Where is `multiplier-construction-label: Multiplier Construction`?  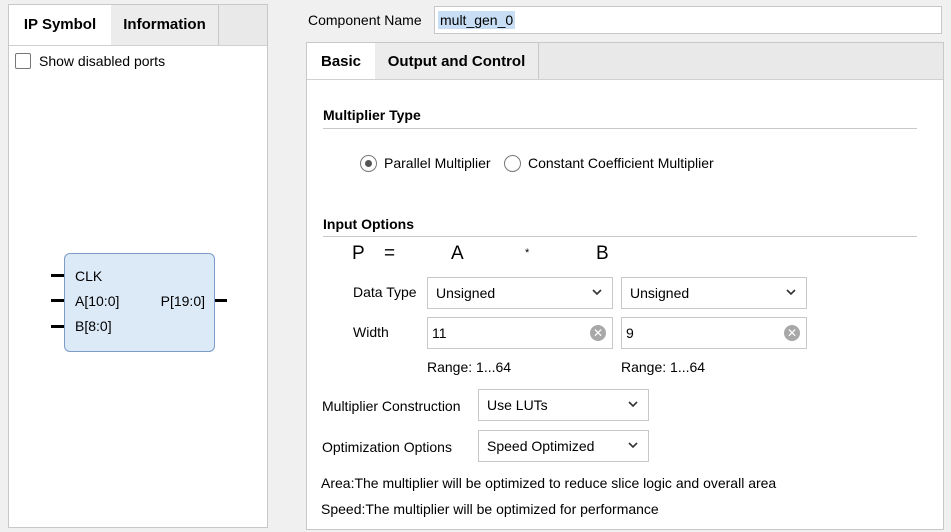
multiplier-construction-label: Multiplier Construction is located at coordinates (391, 406).